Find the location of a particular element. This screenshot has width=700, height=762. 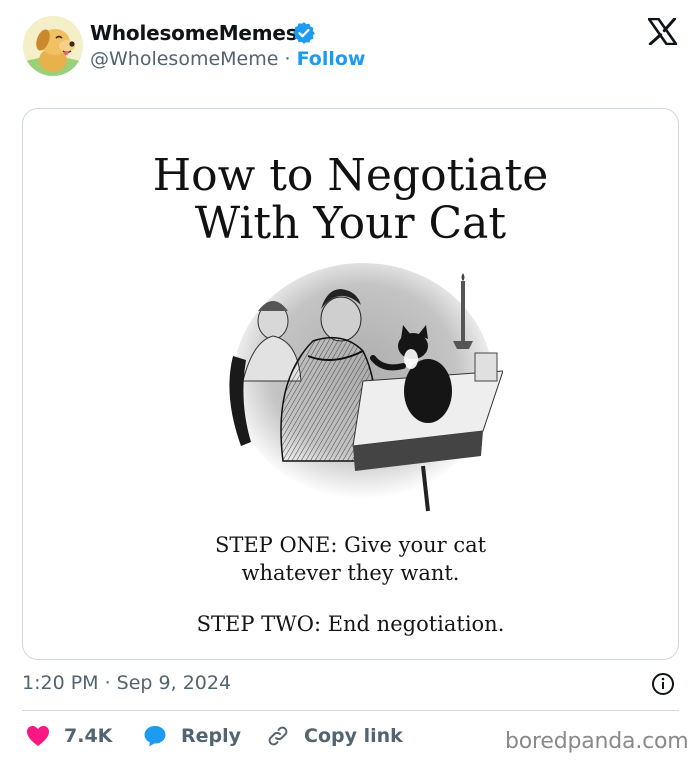

engraving-illustration is located at coordinates (366, 387).